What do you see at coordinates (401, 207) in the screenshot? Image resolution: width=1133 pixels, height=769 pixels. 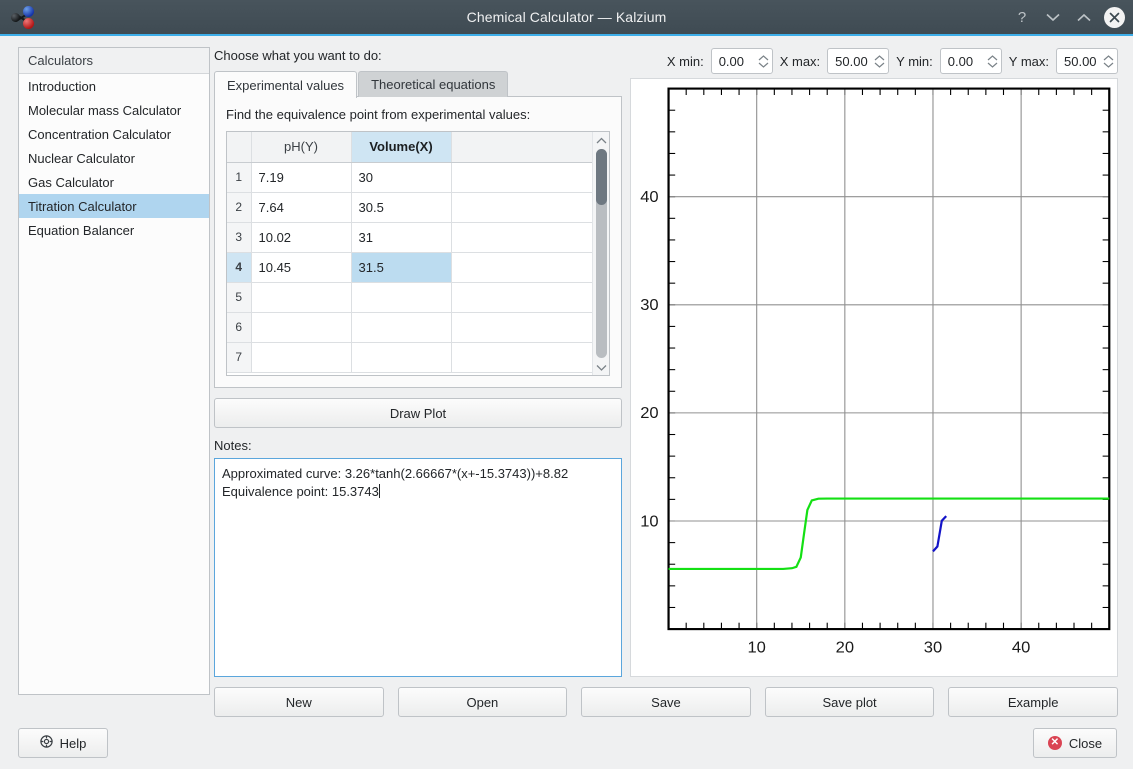 I see `cell-volume-2: 30.5` at bounding box center [401, 207].